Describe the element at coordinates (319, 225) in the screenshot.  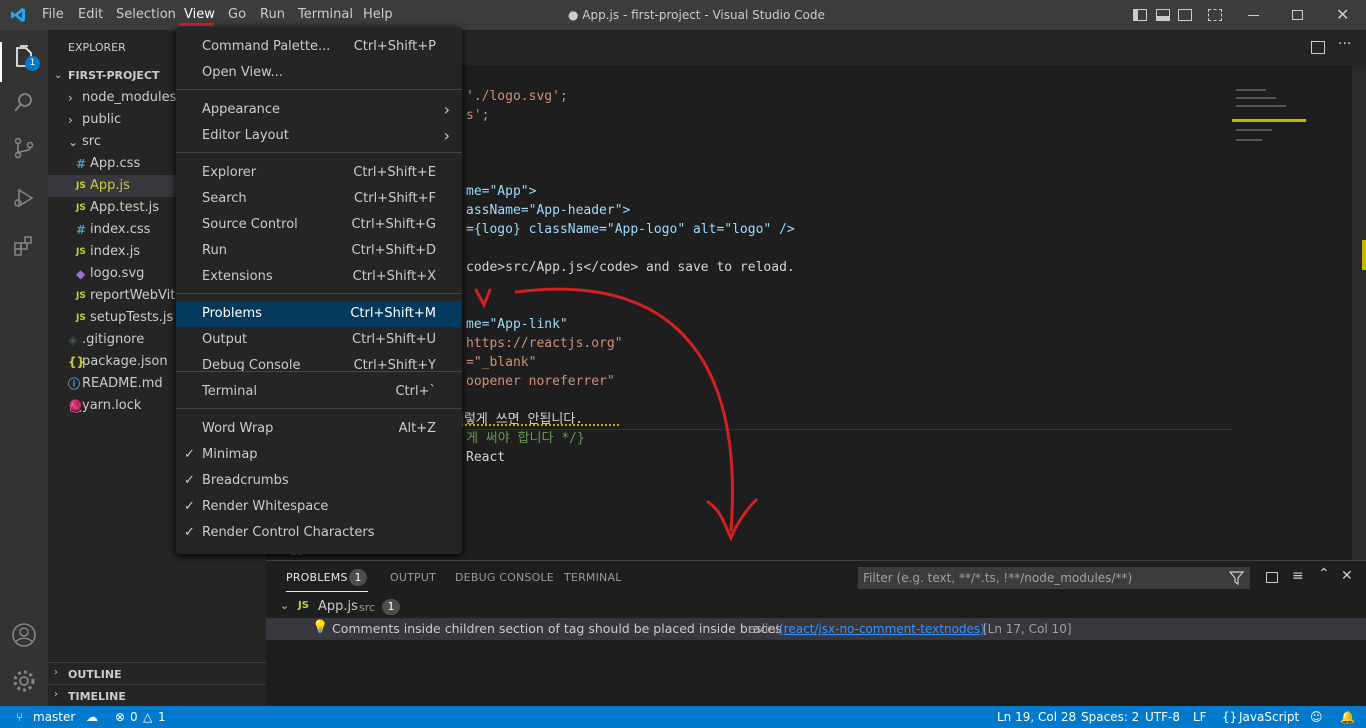
I see `view-menu-item: Source Control Ctrl+Shift+G` at that location.